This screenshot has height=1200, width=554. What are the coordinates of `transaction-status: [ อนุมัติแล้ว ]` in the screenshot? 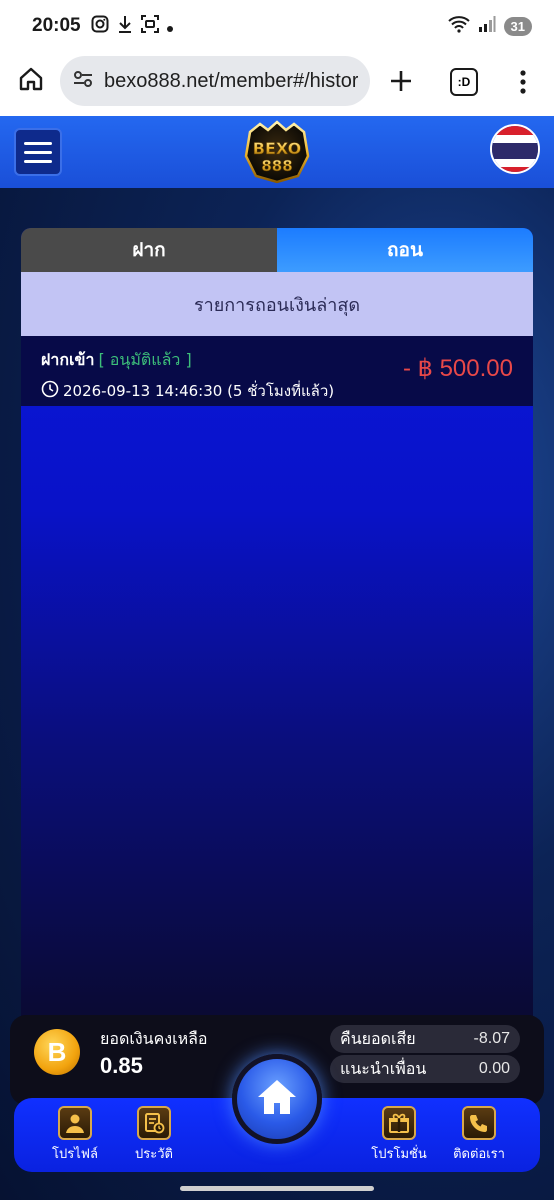 It's located at (145, 359).